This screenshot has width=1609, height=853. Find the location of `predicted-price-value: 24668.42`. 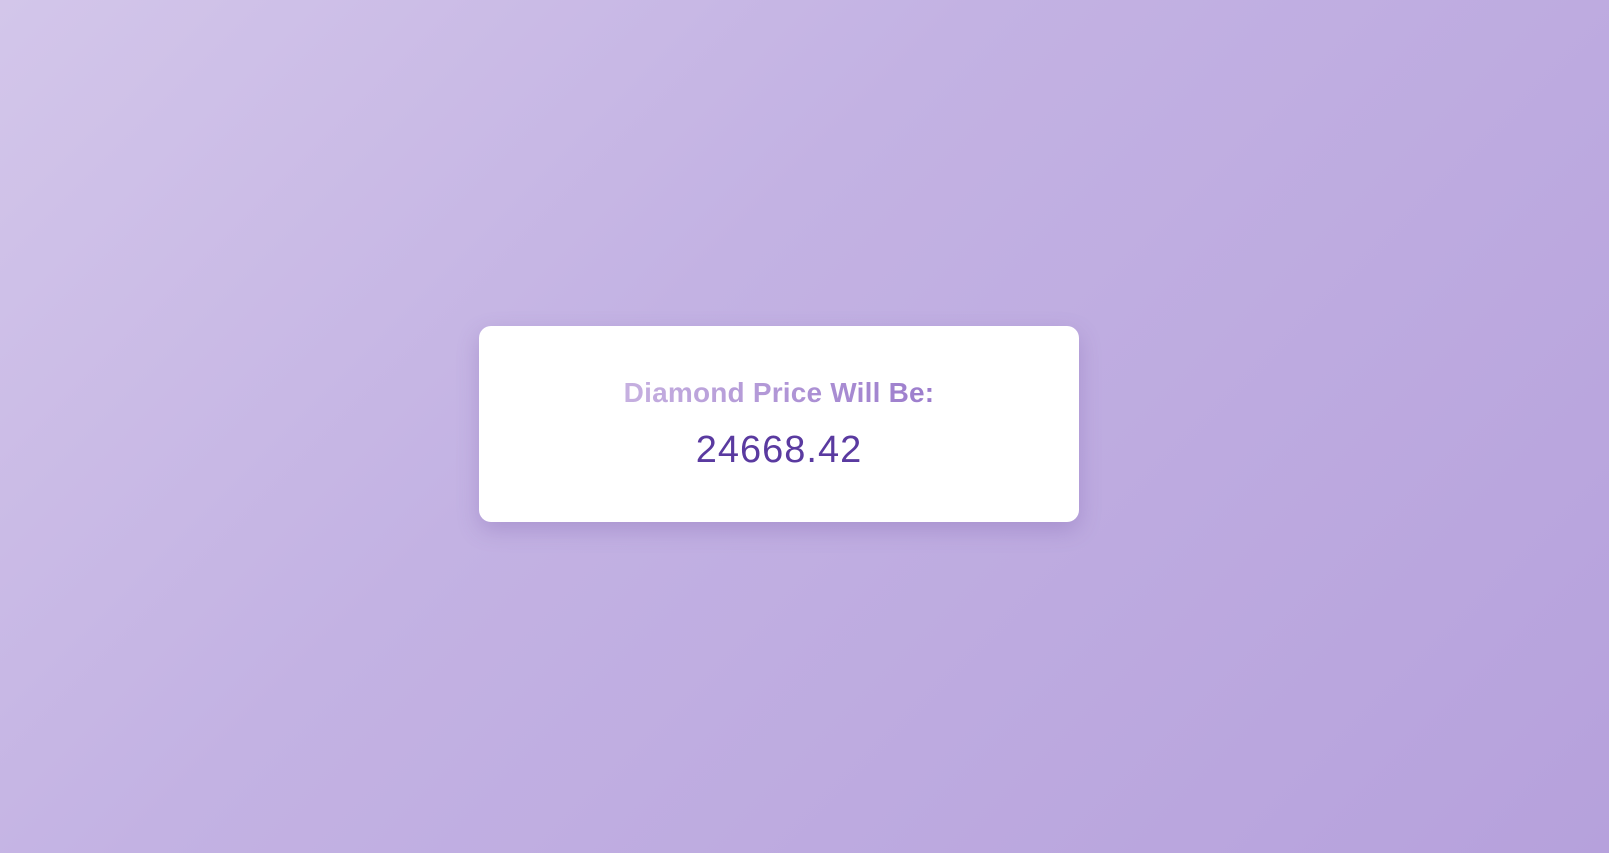

predicted-price-value: 24668.42 is located at coordinates (779, 449).